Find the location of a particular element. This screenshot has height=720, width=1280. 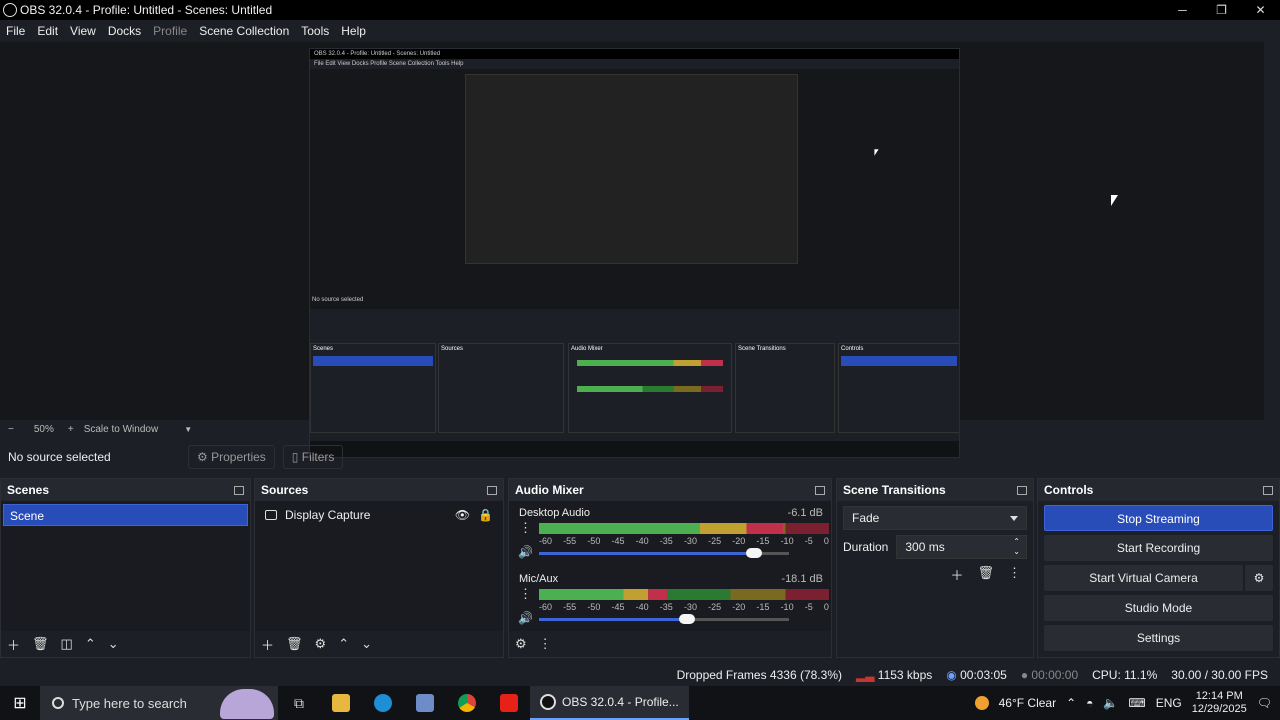

zoom-in-button: + is located at coordinates (71, 429).